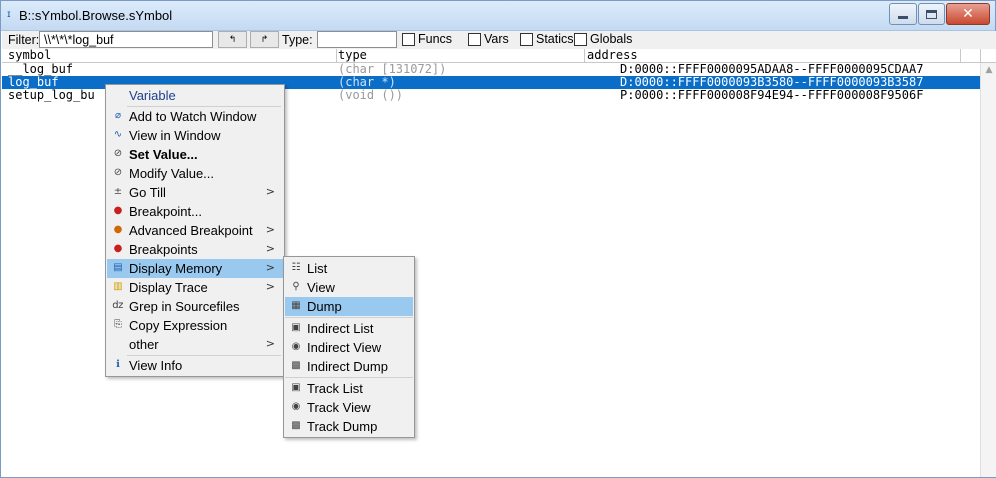  What do you see at coordinates (903, 14) in the screenshot?
I see `minimize-button` at bounding box center [903, 14].